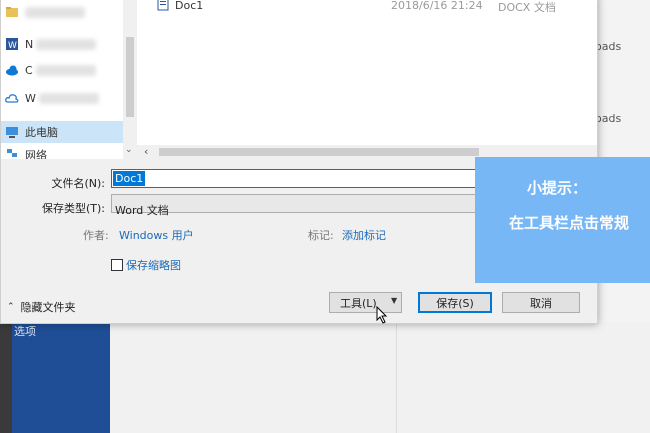  What do you see at coordinates (189, 6) in the screenshot?
I see `file-name: Doc1` at bounding box center [189, 6].